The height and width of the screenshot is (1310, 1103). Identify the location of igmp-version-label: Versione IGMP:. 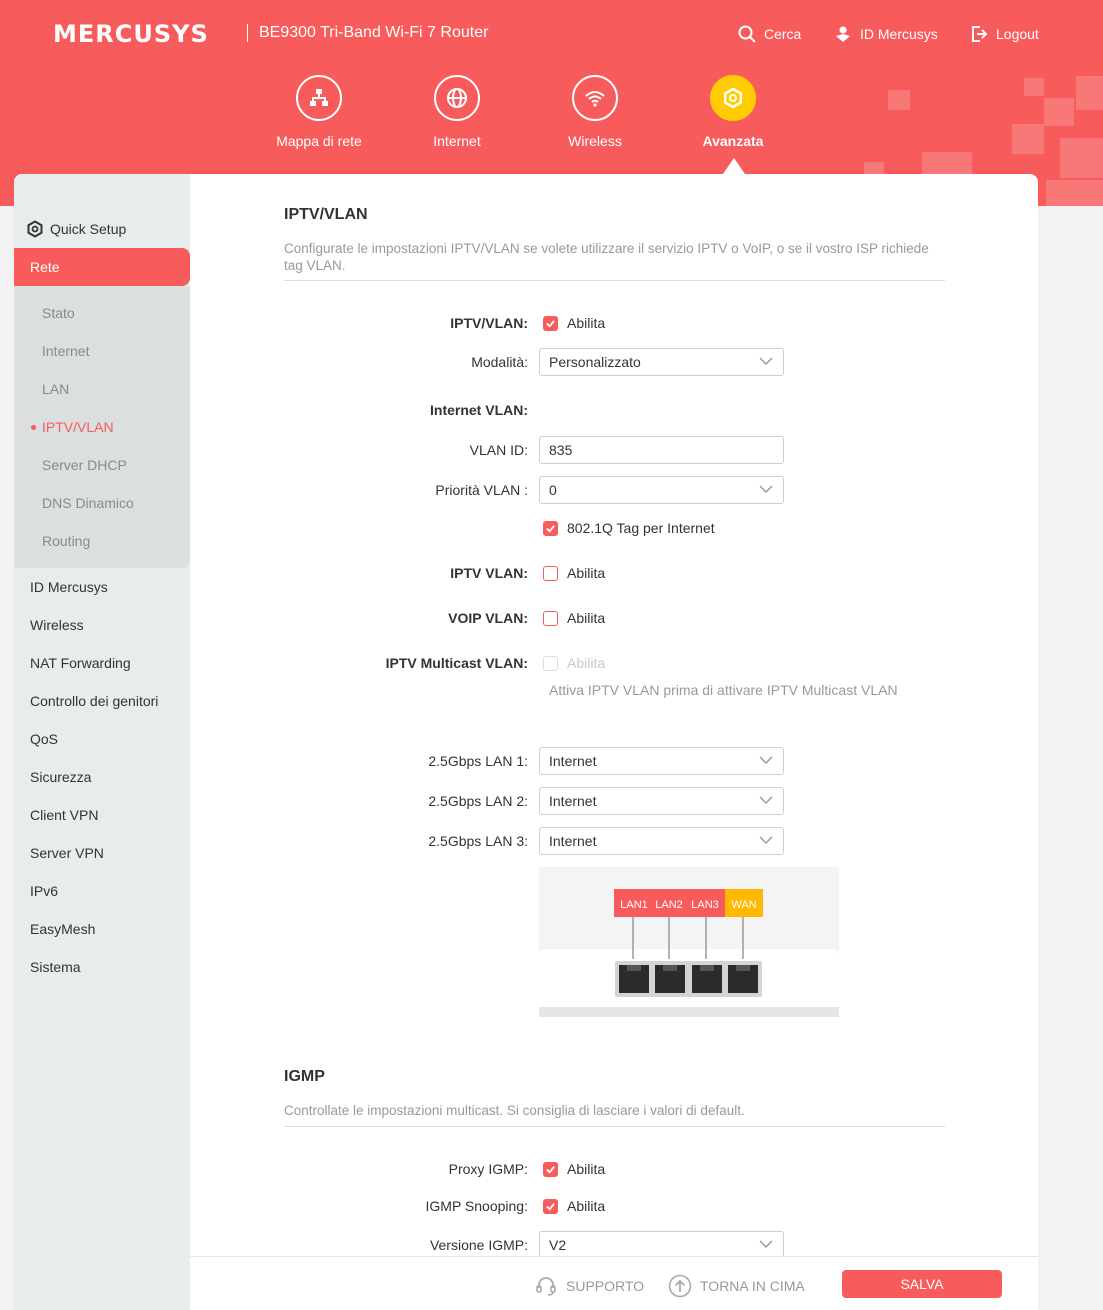
(478, 1245).